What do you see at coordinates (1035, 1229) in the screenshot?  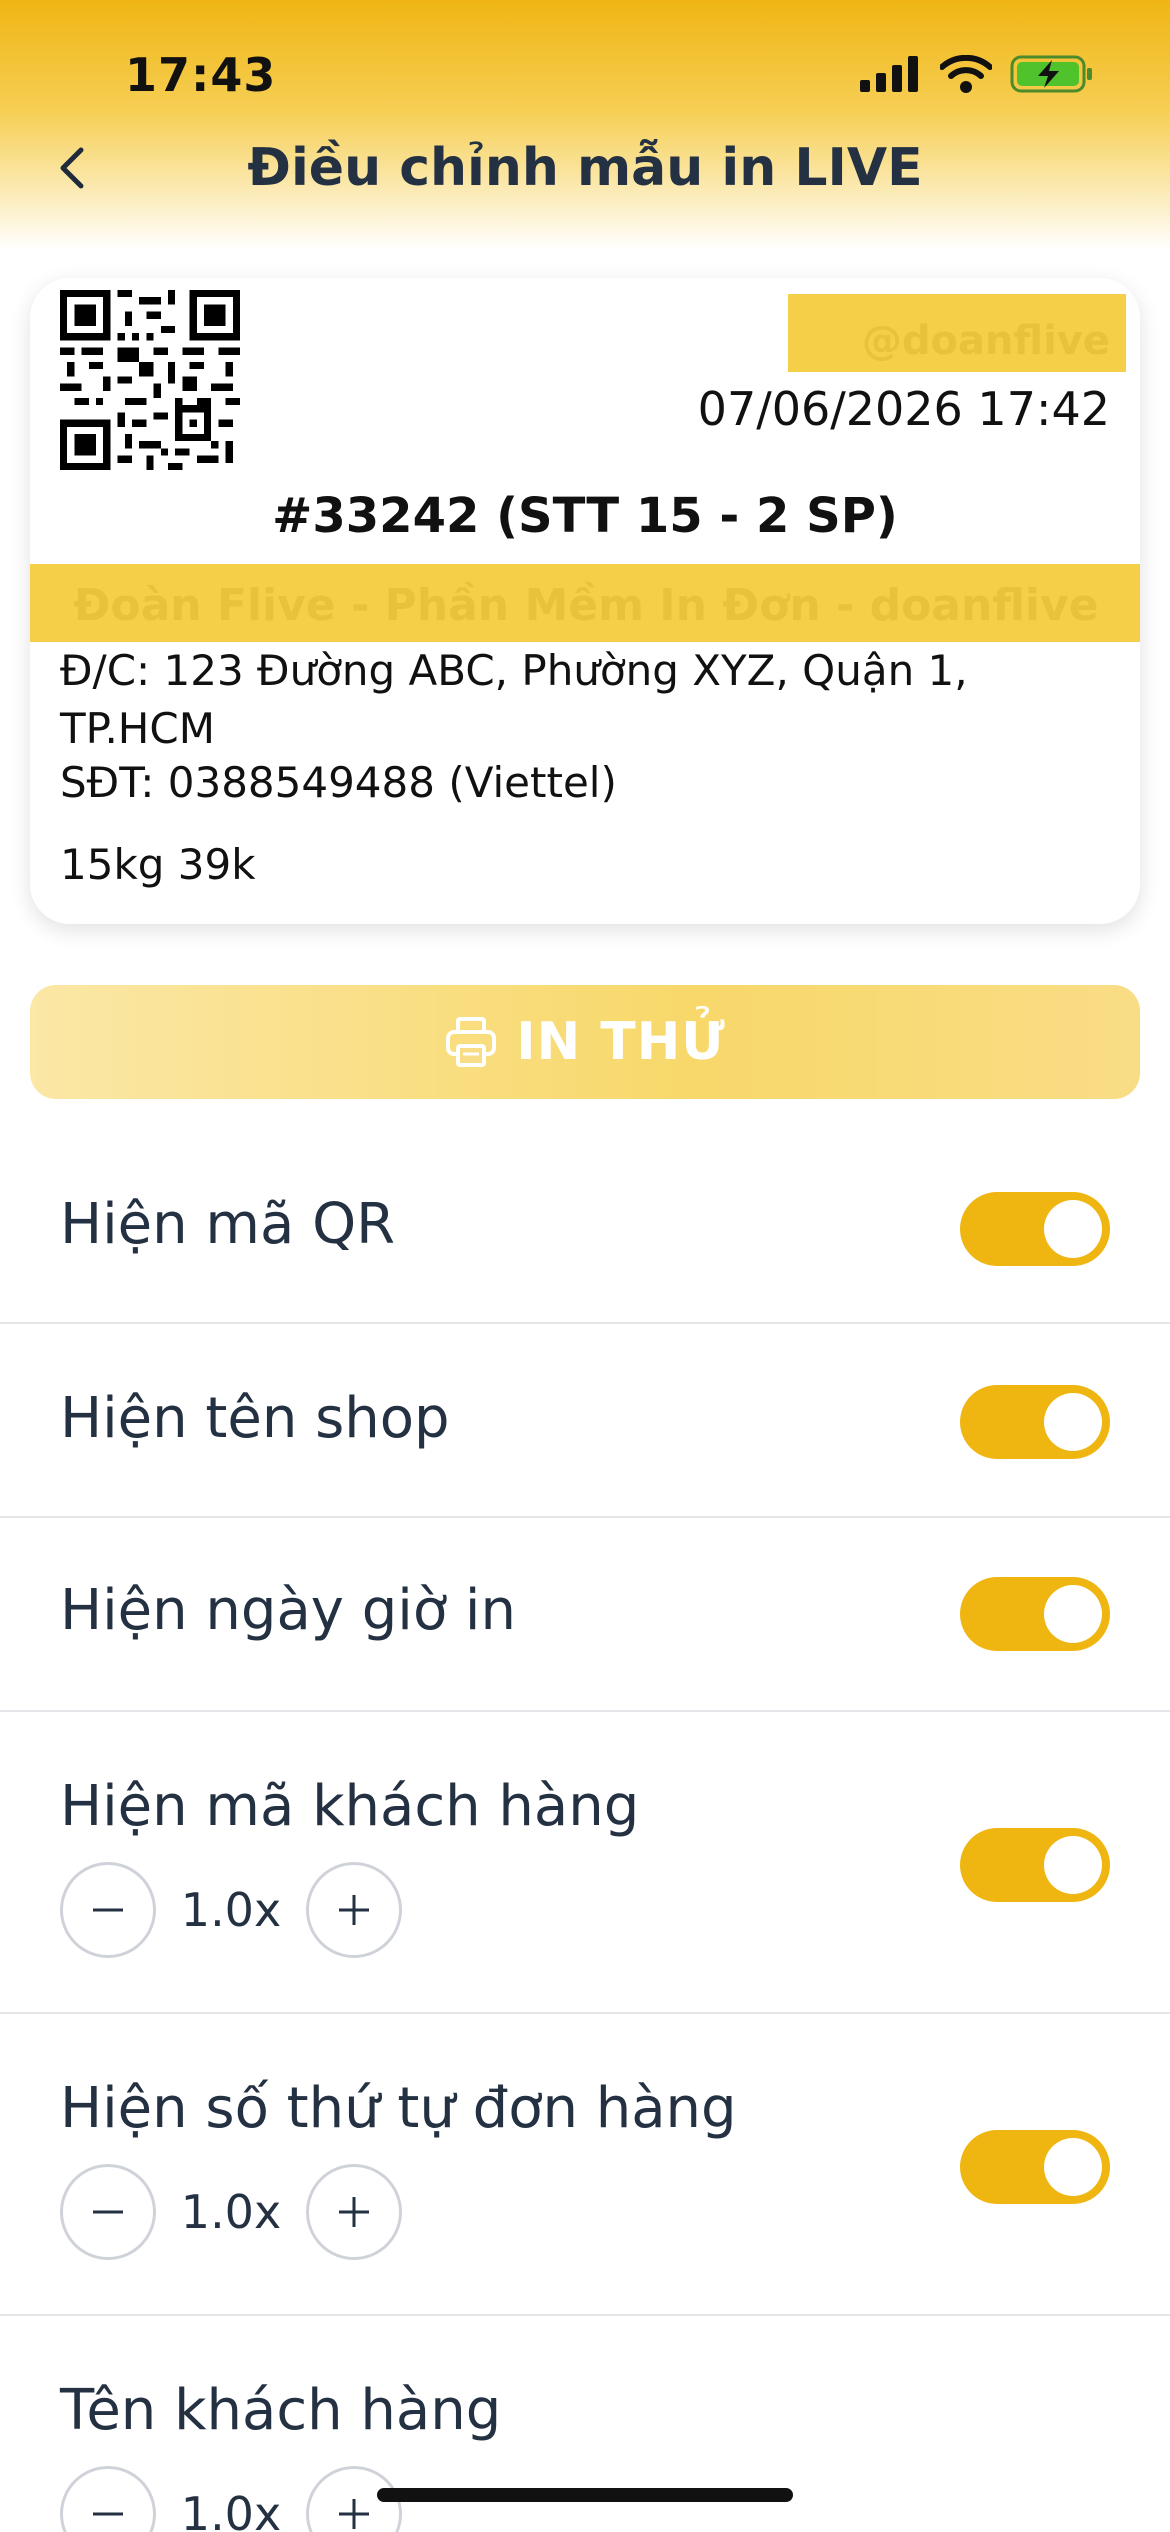 I see `toggle-show-qr` at bounding box center [1035, 1229].